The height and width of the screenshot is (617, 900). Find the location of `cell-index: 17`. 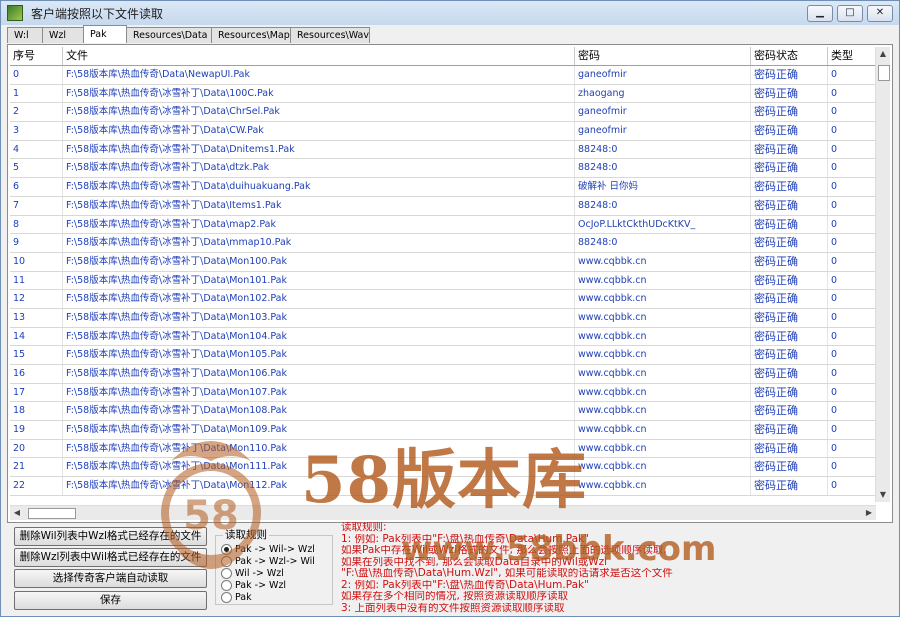

cell-index: 17 is located at coordinates (36, 392).